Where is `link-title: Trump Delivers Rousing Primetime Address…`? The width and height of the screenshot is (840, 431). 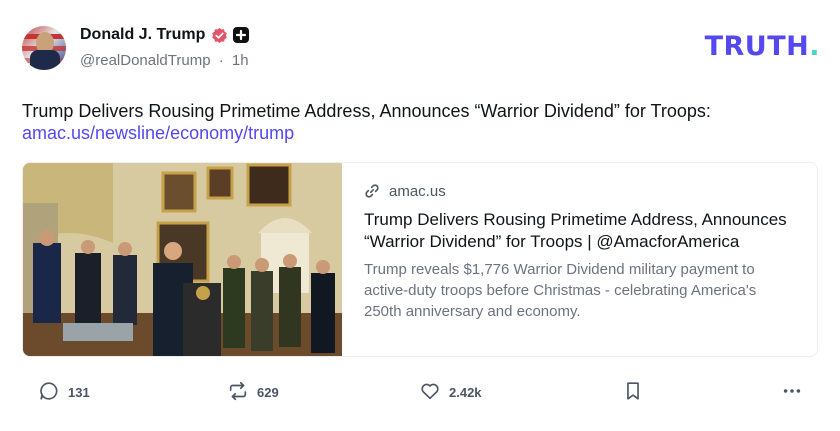
link-title: Trump Delivers Rousing Primetime Address… is located at coordinates (579, 231).